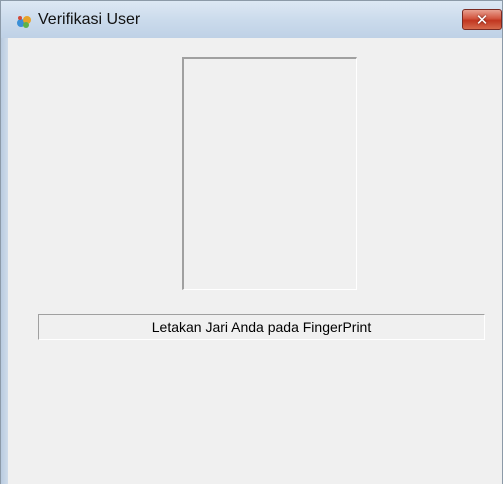  I want to click on status-panel: Letakan Jari Anda pada FingerPrint, so click(261, 327).